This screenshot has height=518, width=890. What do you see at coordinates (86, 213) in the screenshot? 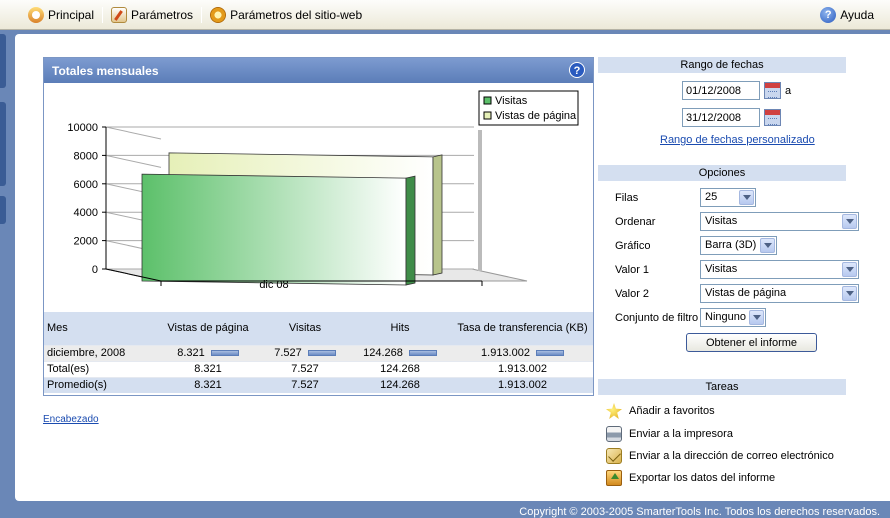
I see `y-tick-label: 4000` at bounding box center [86, 213].